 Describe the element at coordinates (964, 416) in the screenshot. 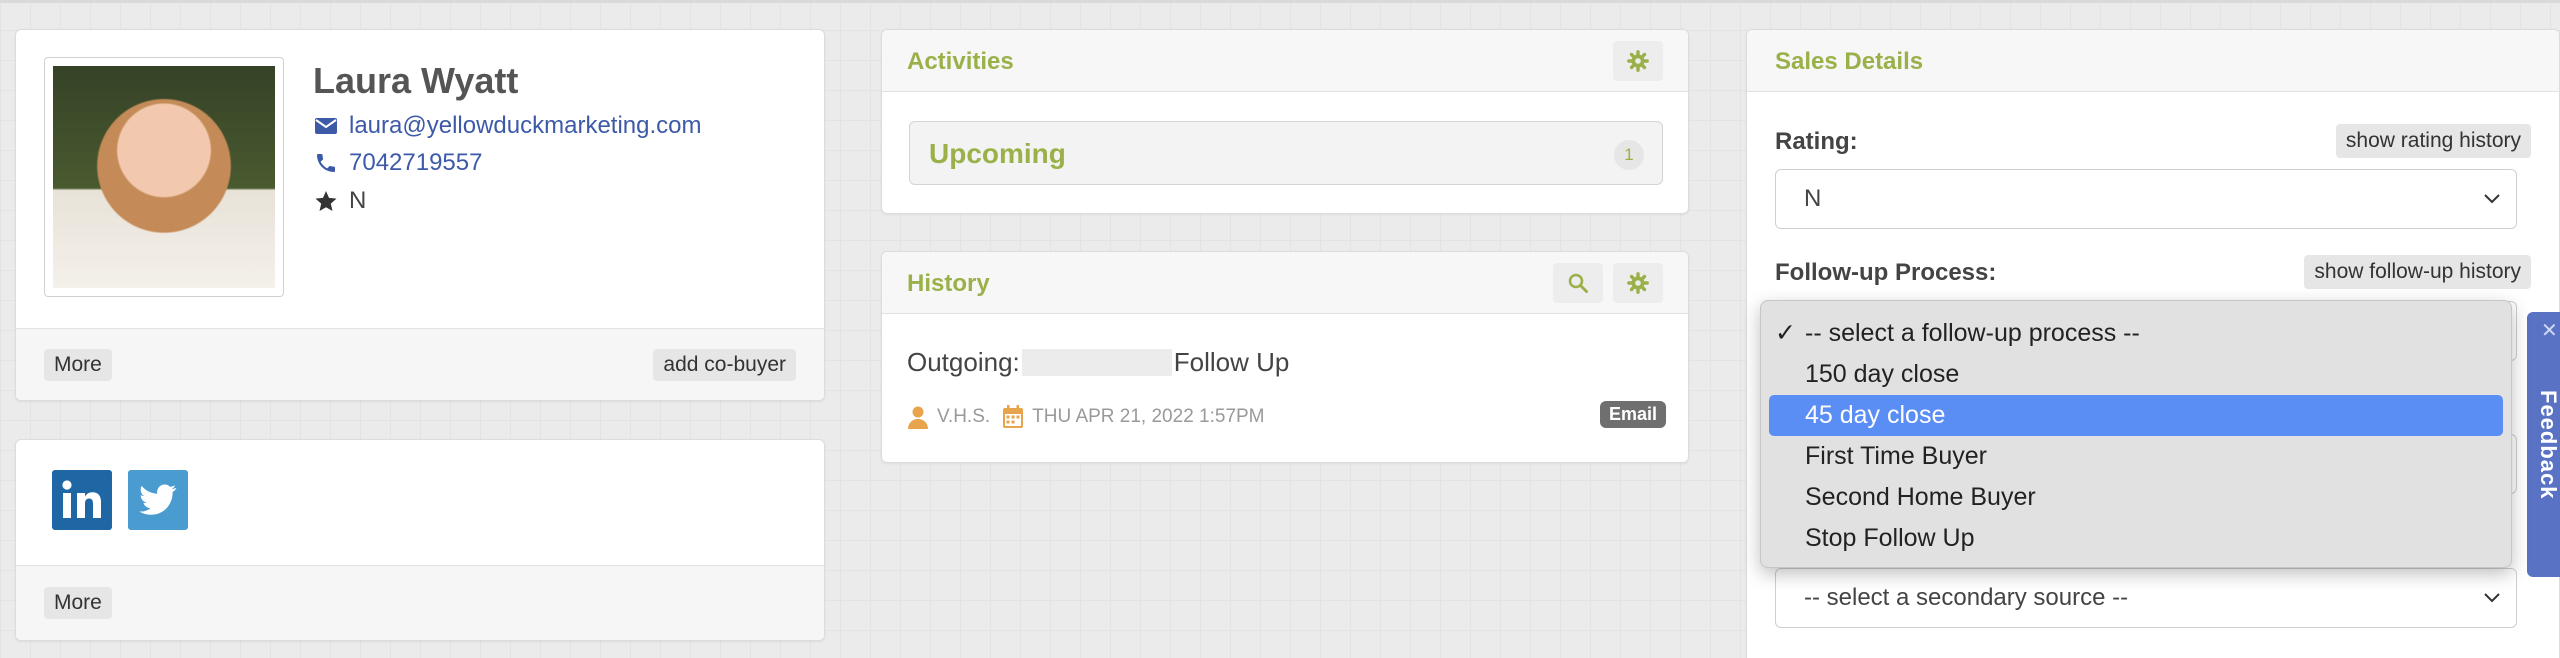

I see `history-author: V.H.S.` at that location.